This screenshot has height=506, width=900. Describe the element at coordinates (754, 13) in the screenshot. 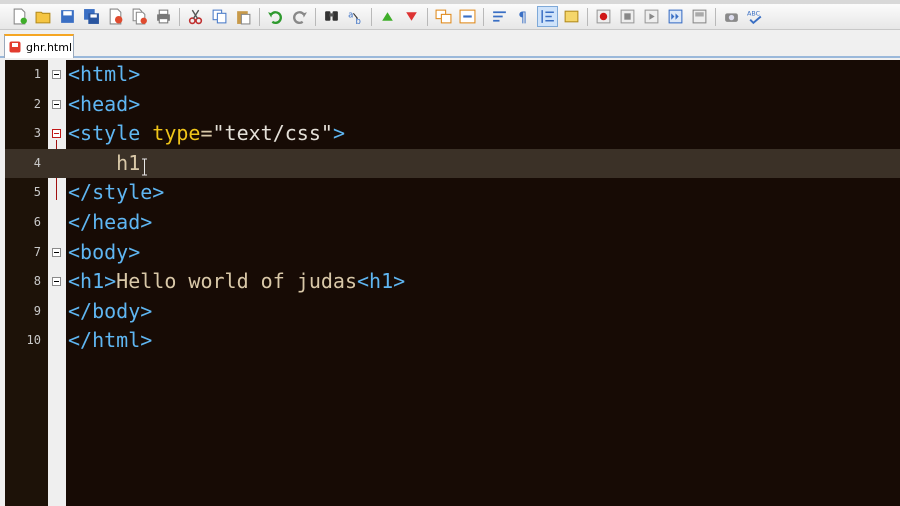

I see `svg-text: ABC` at that location.